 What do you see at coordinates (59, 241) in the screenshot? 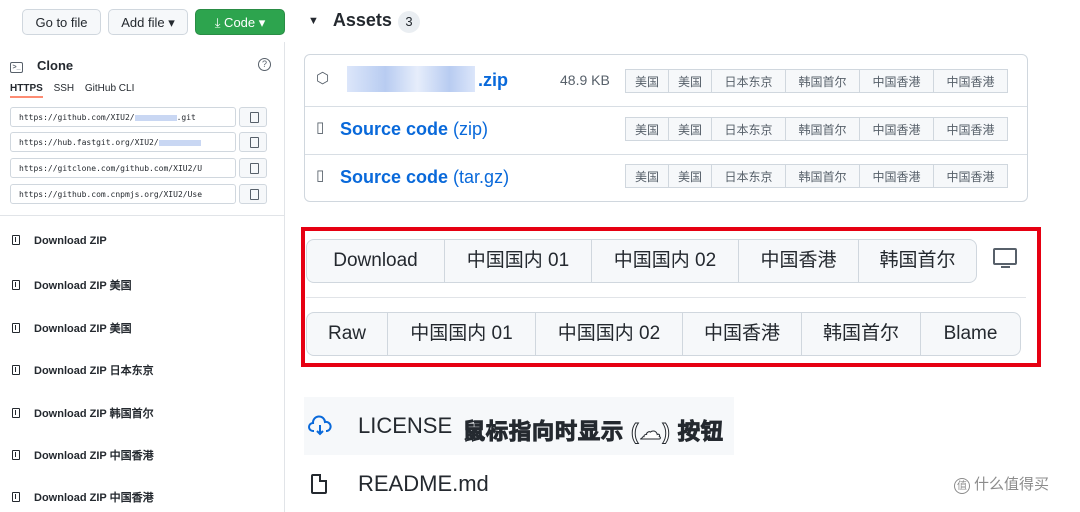
I see `download-zip-link: Download ZIP` at bounding box center [59, 241].